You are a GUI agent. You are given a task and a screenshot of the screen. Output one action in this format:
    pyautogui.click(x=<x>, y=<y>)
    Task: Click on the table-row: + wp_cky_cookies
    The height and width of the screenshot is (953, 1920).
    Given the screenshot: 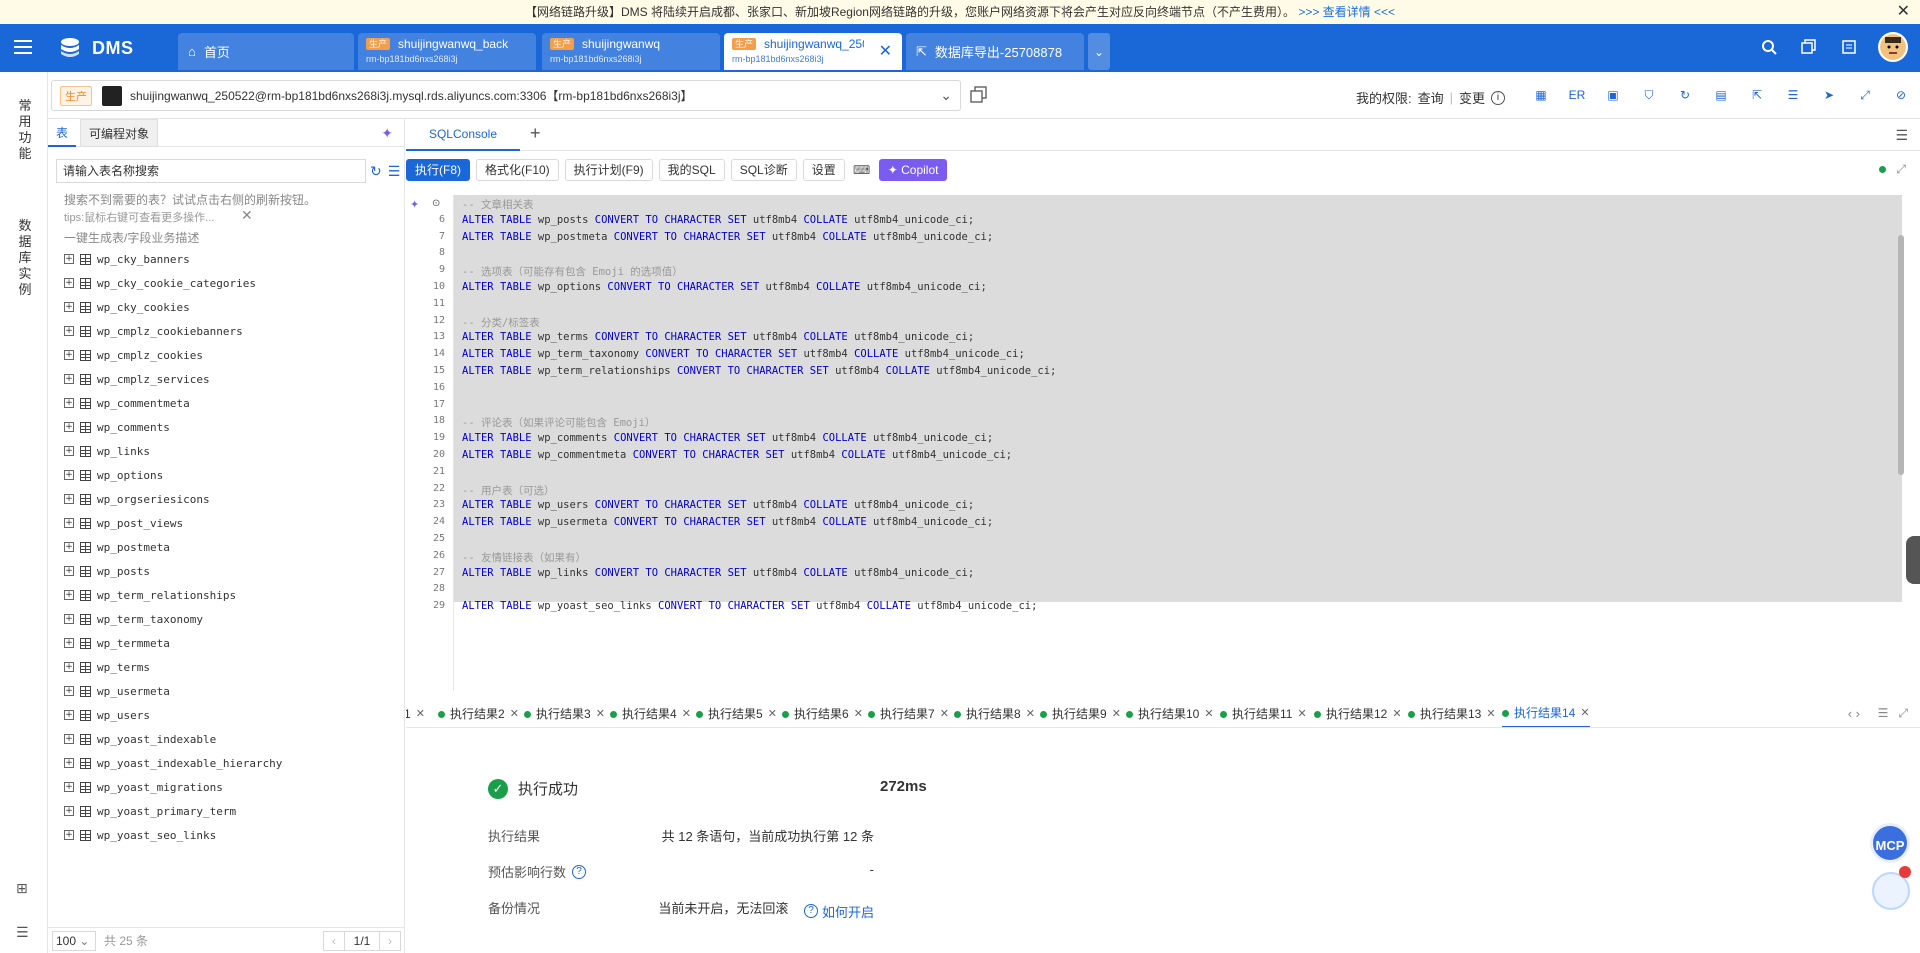 What is the action you would take?
    pyautogui.click(x=173, y=307)
    